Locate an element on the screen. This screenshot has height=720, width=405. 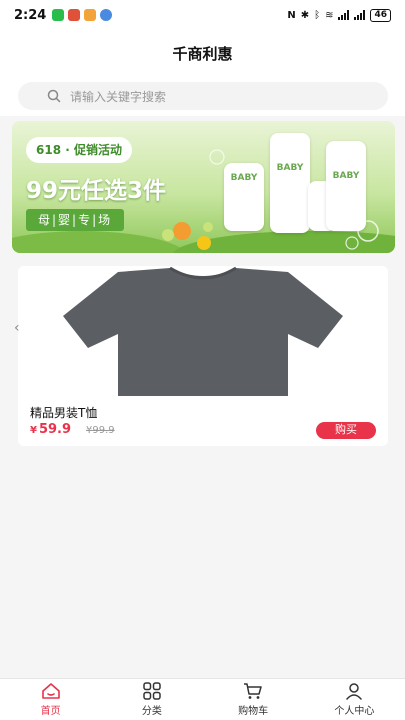
search-icon is located at coordinates (54, 96).